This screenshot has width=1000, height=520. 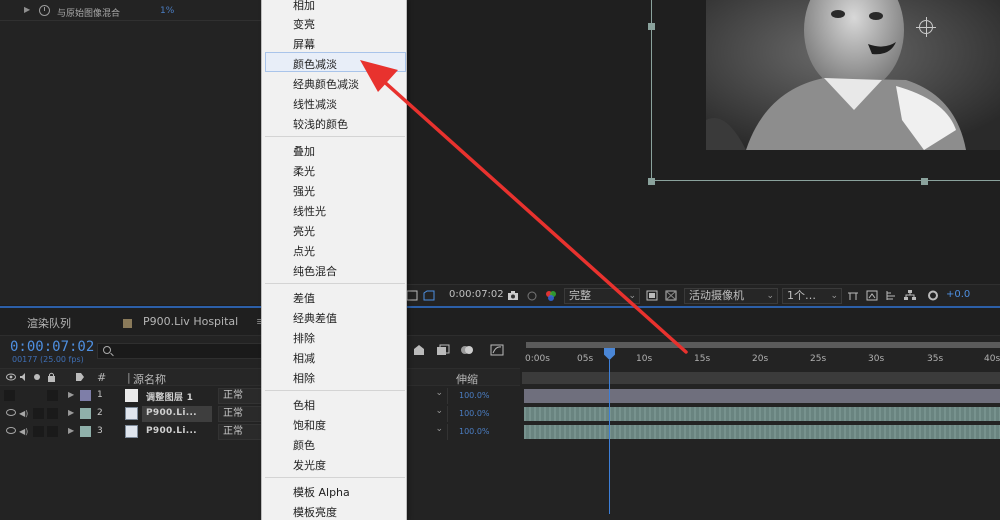 What do you see at coordinates (149, 379) in the screenshot?
I see `column-source-name: 源名称` at bounding box center [149, 379].